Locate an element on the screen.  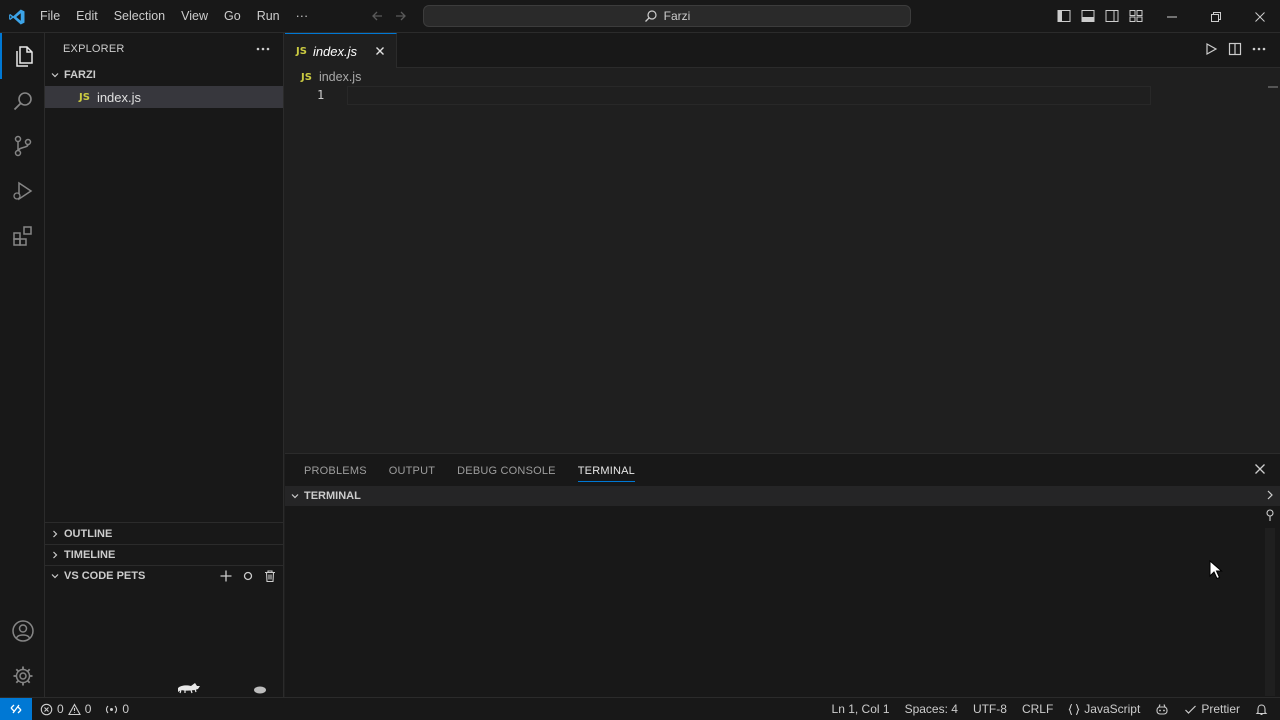
activity-accounts is located at coordinates (22, 631).